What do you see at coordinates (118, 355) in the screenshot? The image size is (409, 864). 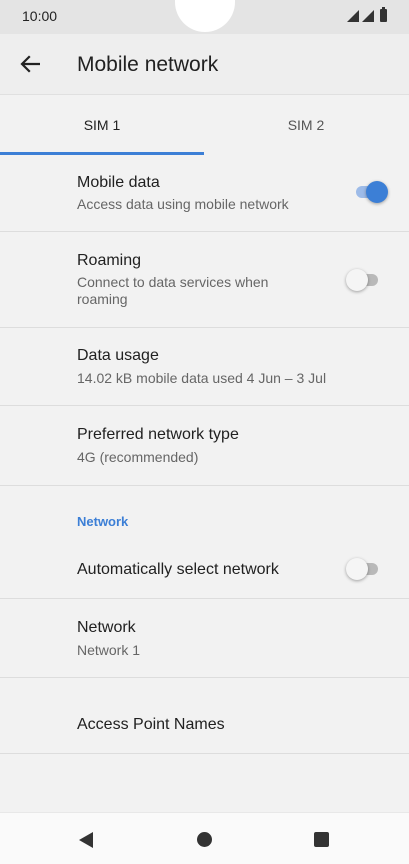 I see `data-usage-title: Data usage` at bounding box center [118, 355].